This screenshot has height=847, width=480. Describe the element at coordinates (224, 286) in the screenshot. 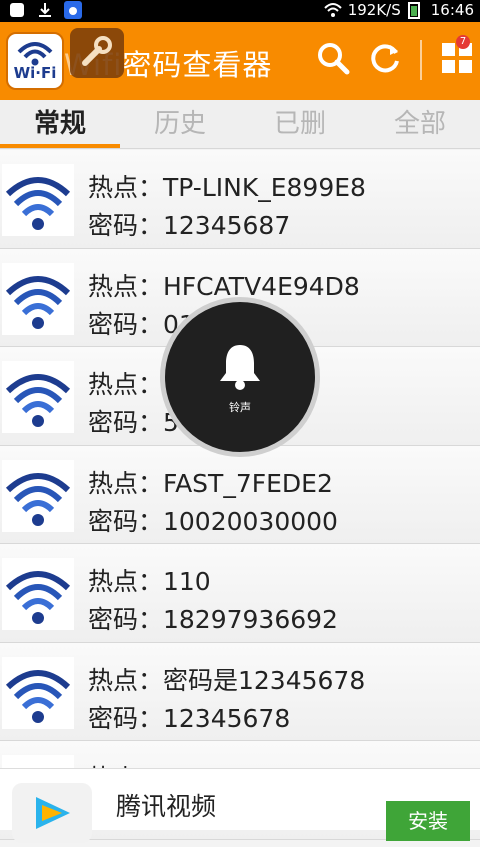

I see `hotspot-name: 热点：HFCATV4E94D8` at that location.